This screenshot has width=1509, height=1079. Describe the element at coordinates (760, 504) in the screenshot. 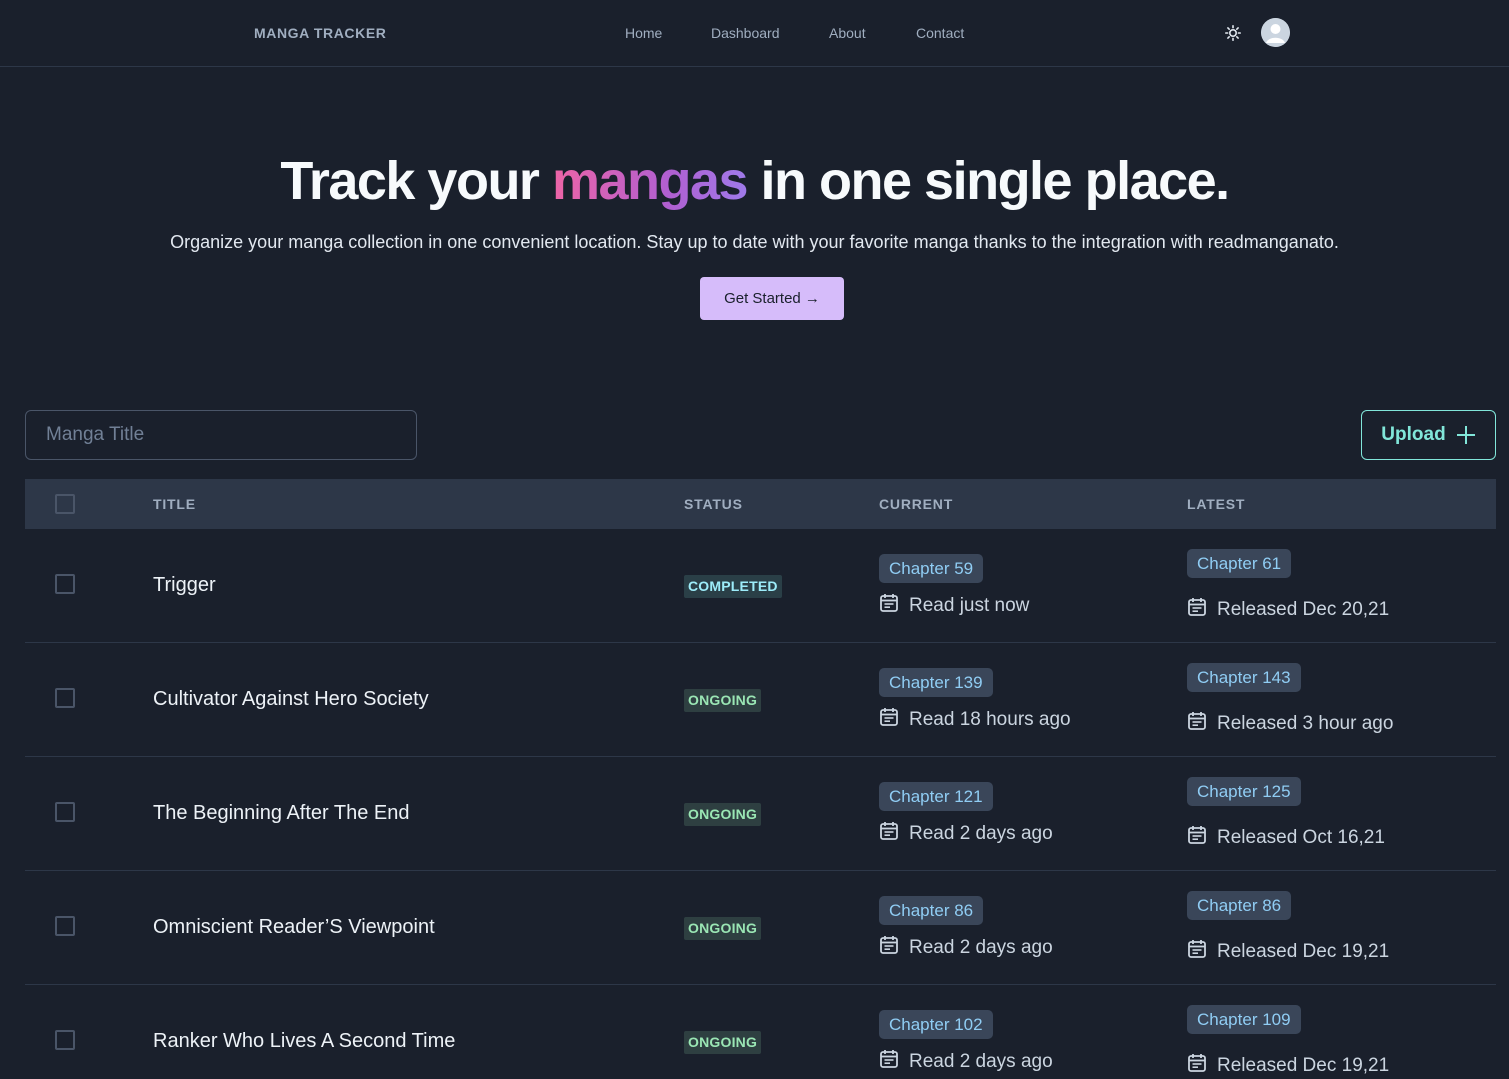

I see `table-header: TITLE STATUS CURRENT LATEST` at that location.